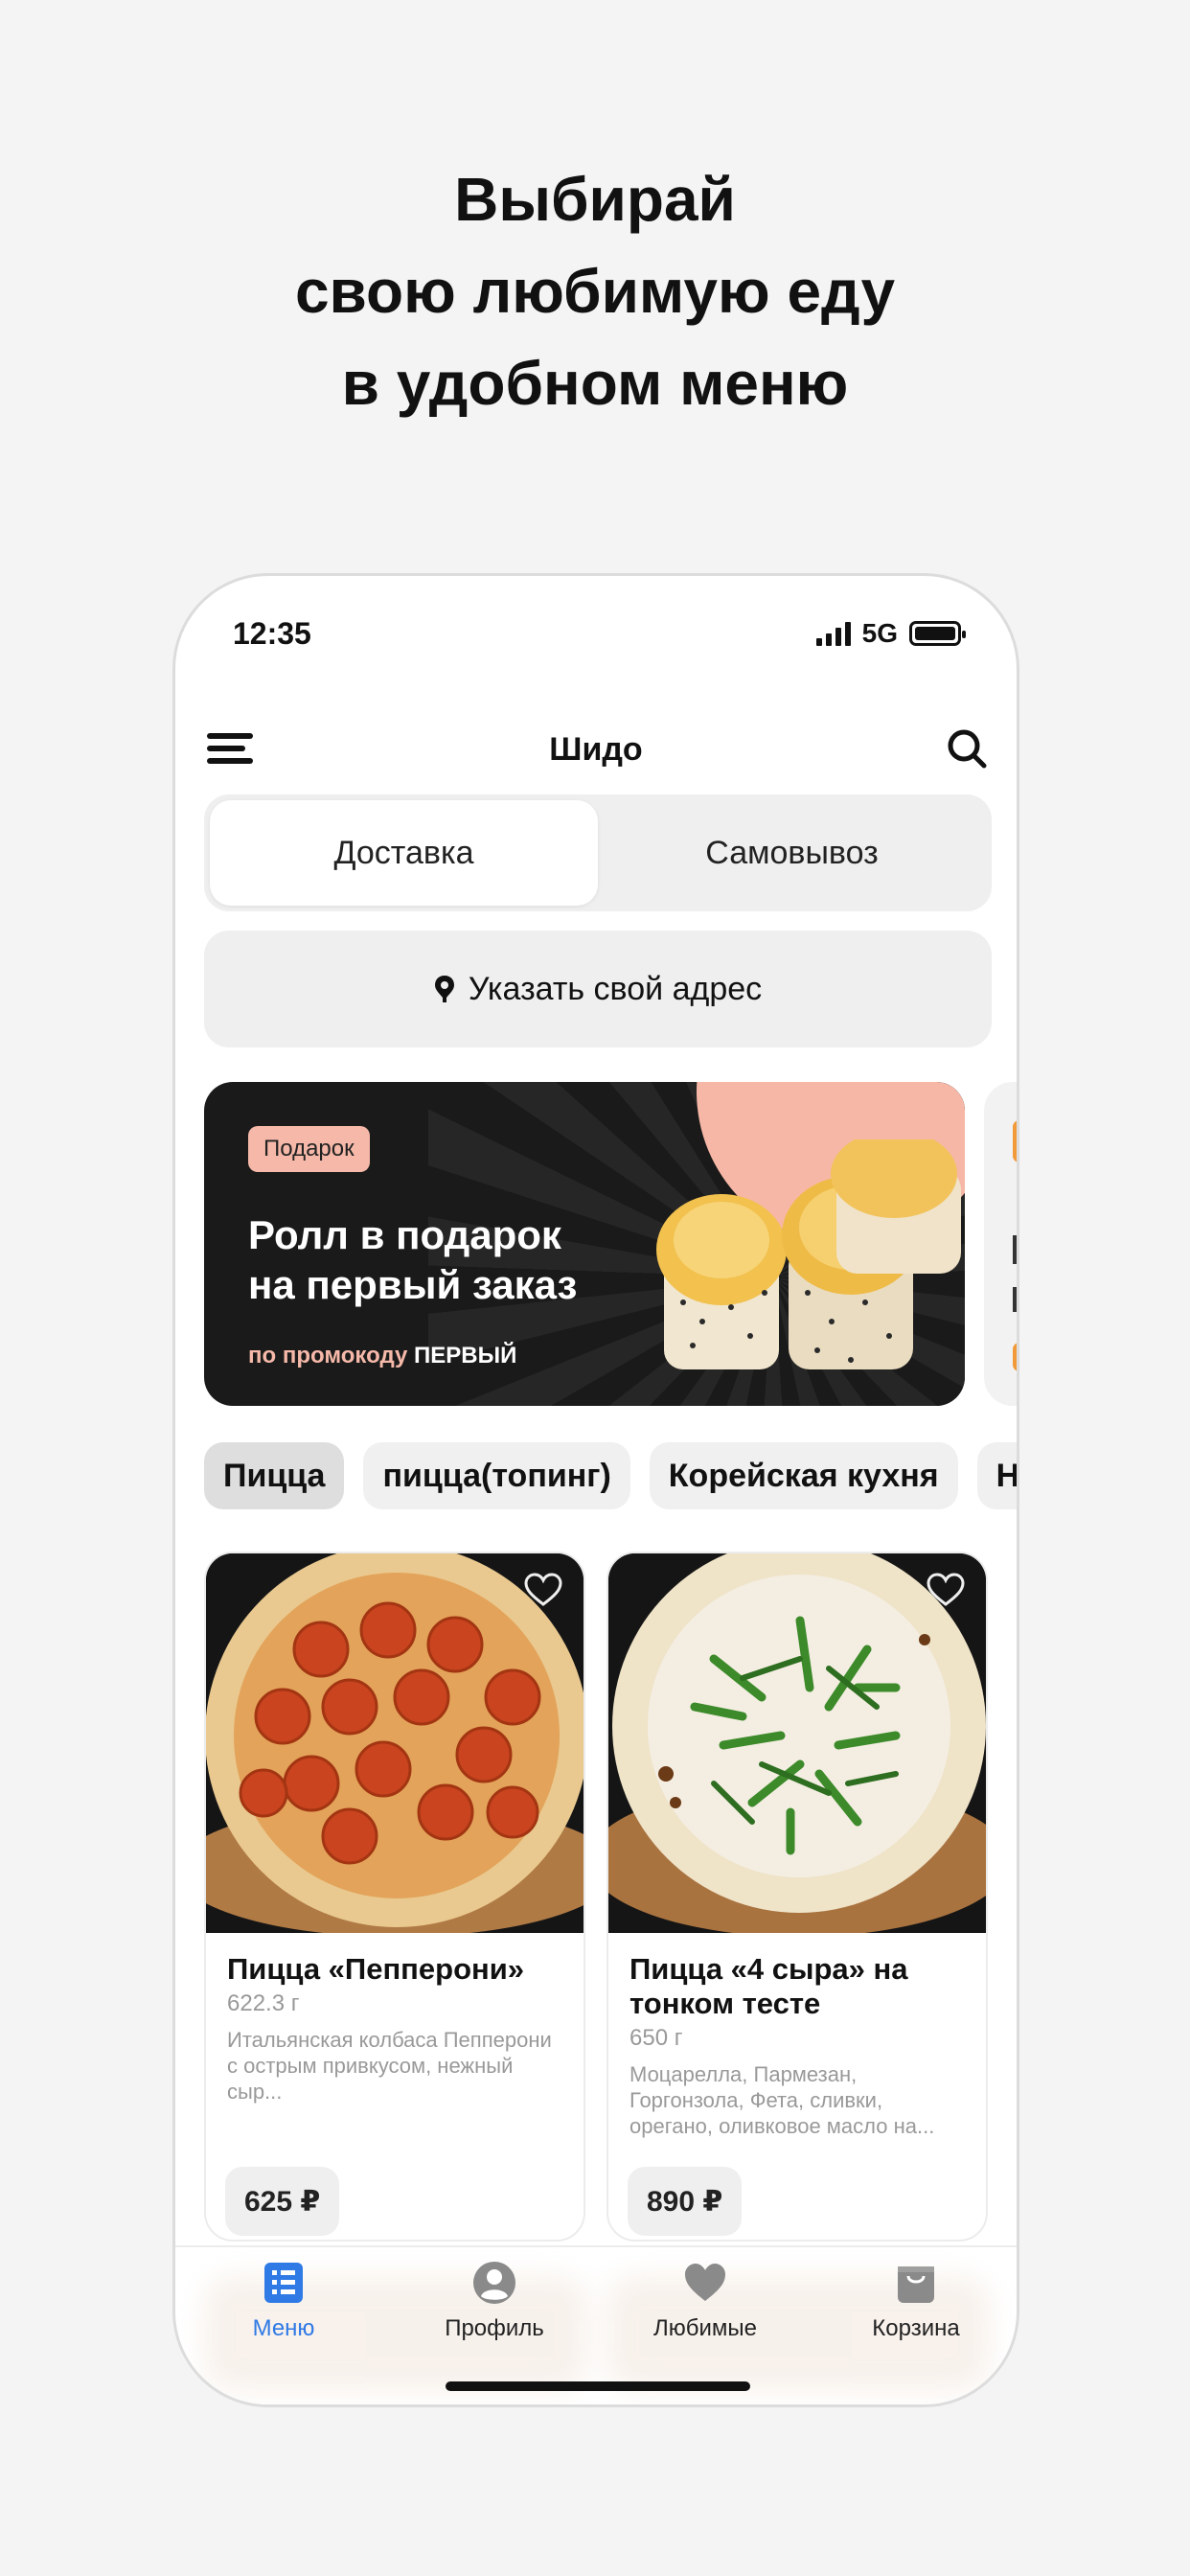 The image size is (1190, 2576). I want to click on menu-list-icon, so click(284, 2283).